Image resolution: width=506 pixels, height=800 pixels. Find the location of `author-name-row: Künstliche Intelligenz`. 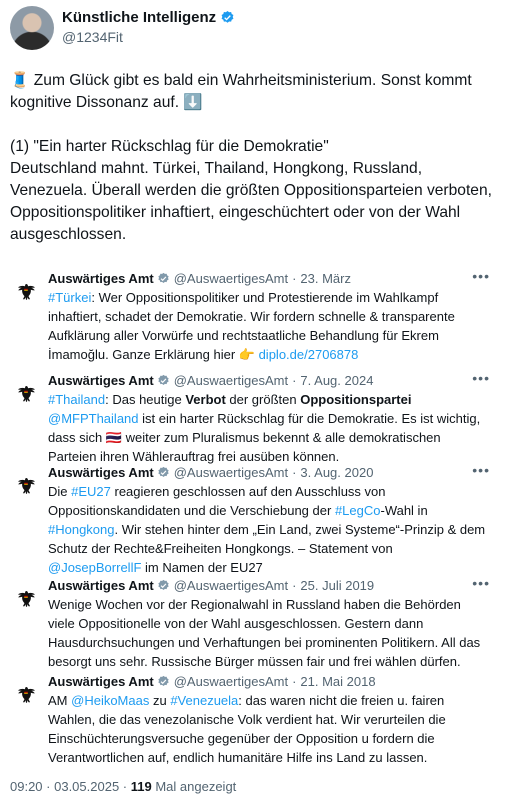

author-name-row: Künstliche Intelligenz is located at coordinates (148, 17).